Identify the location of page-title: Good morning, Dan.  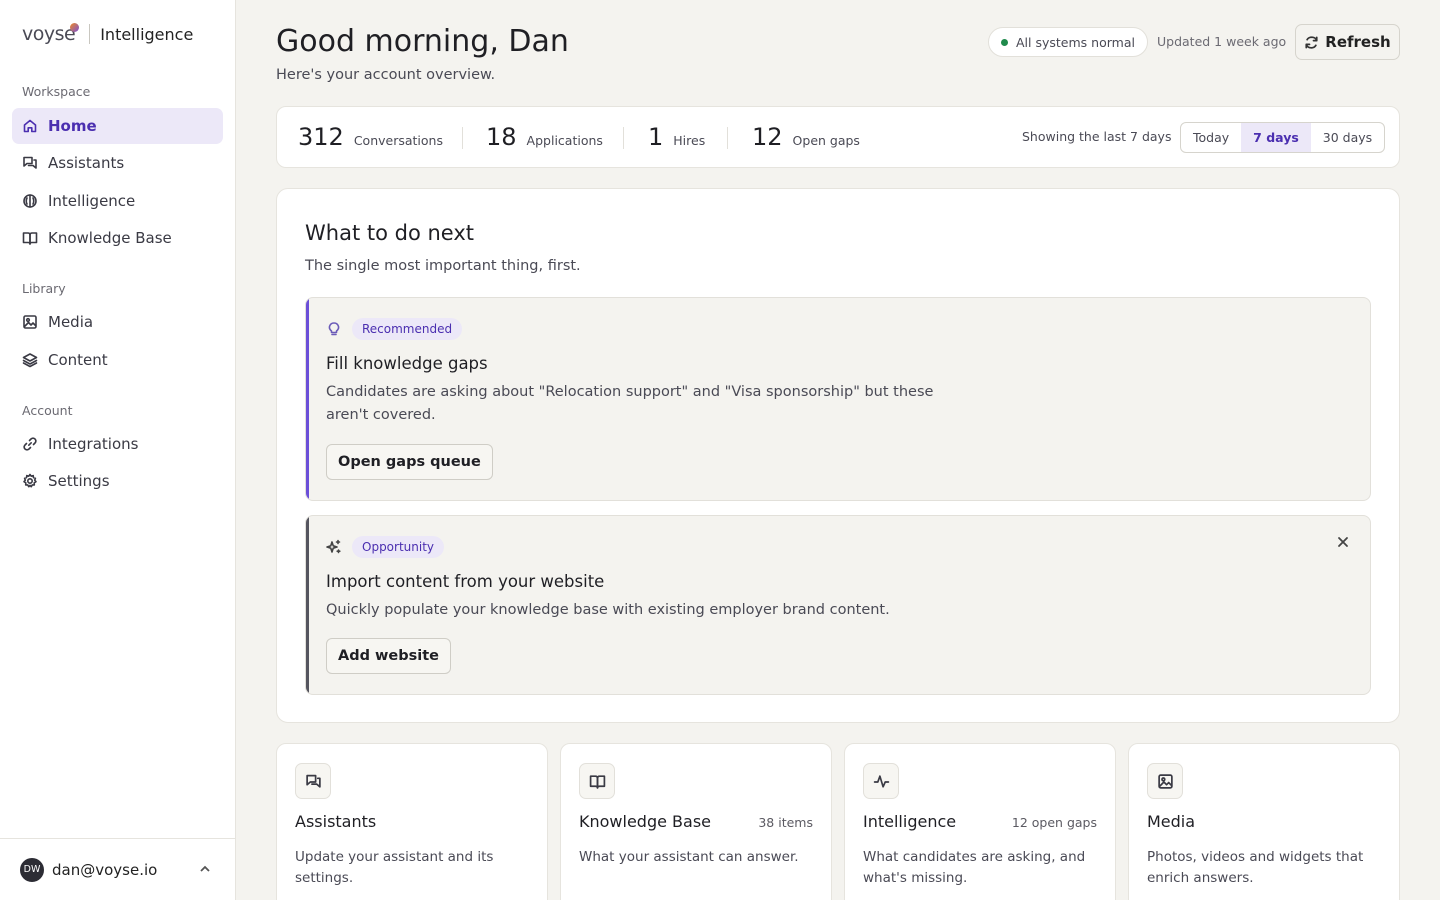
(422, 41).